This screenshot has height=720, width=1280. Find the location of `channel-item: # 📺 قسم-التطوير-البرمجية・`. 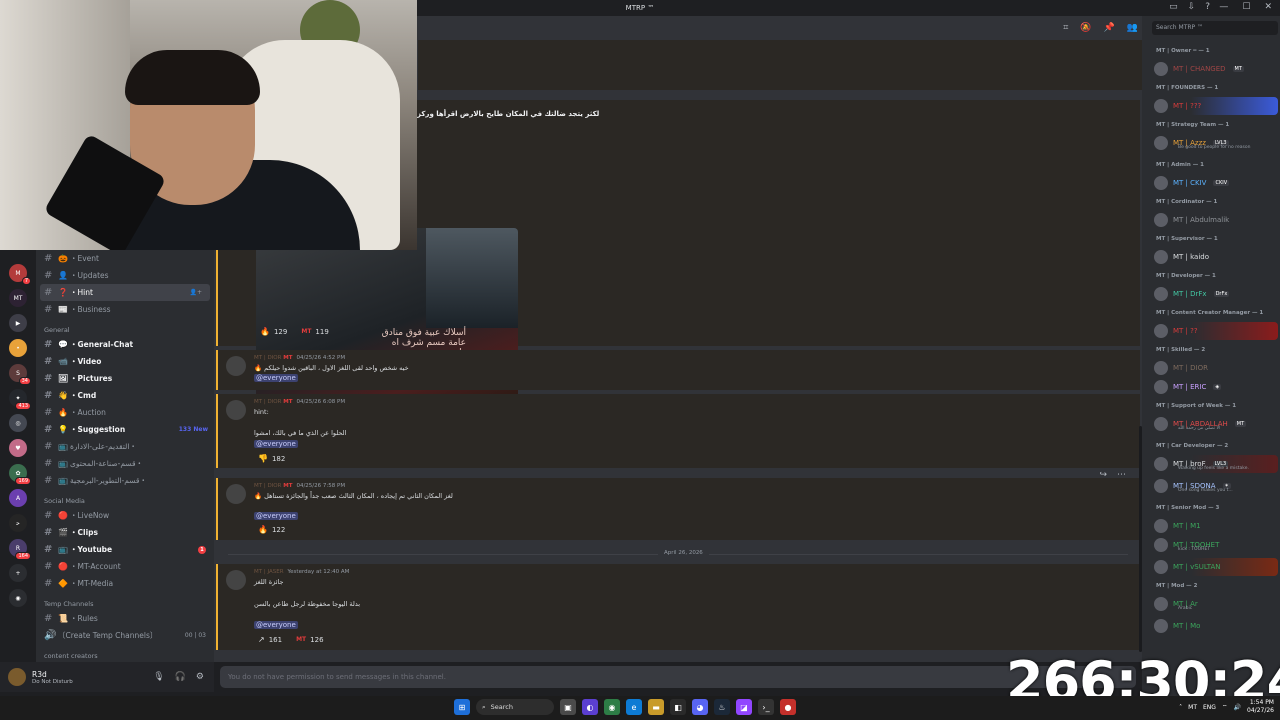

channel-item: # 📺 قسم-التطوير-البرمجية・ is located at coordinates (125, 480).